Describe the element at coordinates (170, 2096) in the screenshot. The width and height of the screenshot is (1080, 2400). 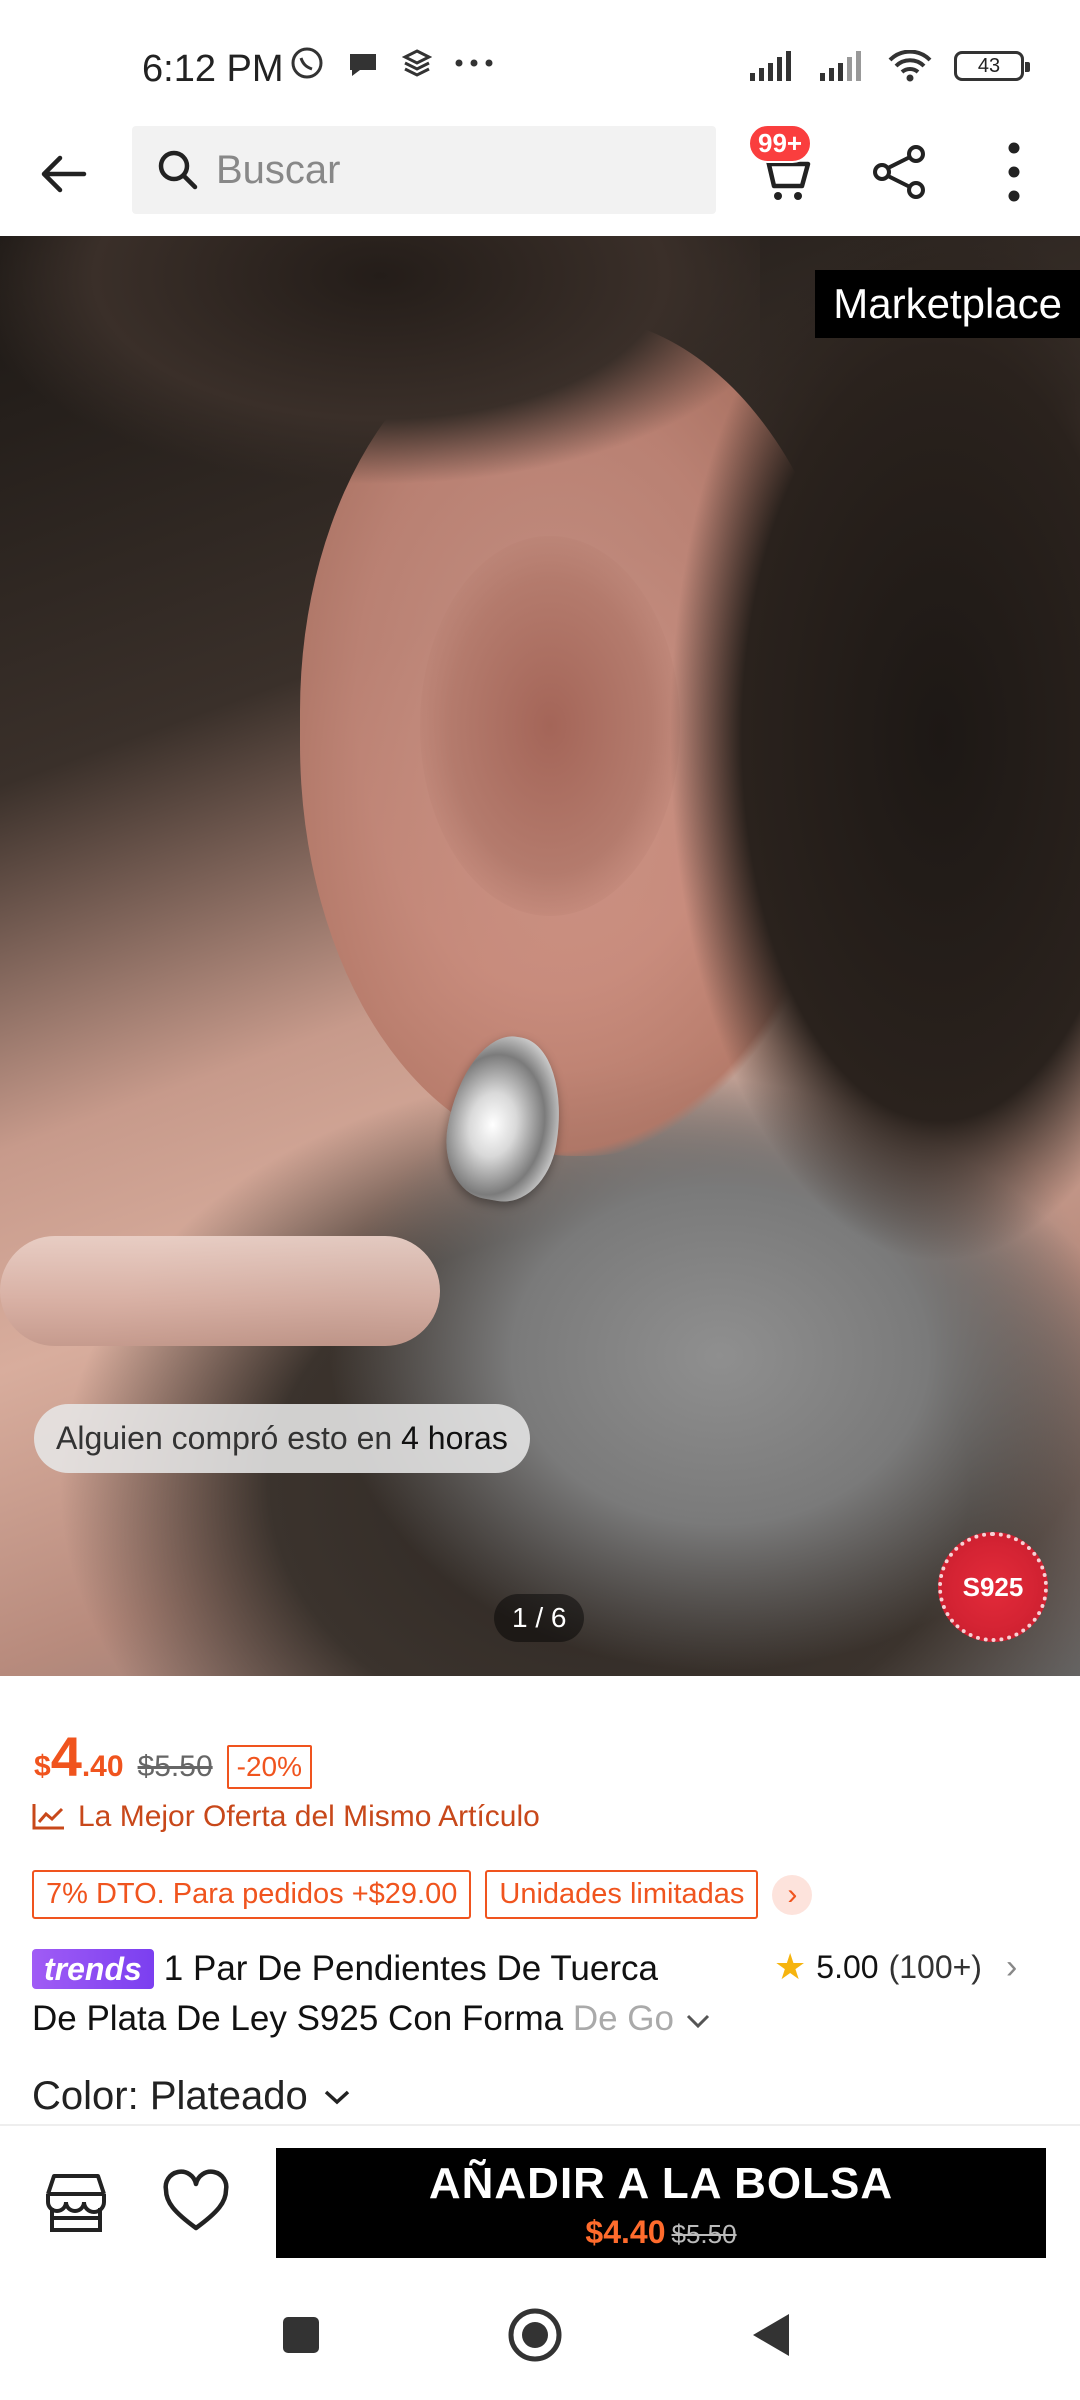
I see `color-label: Color: Plateado` at that location.